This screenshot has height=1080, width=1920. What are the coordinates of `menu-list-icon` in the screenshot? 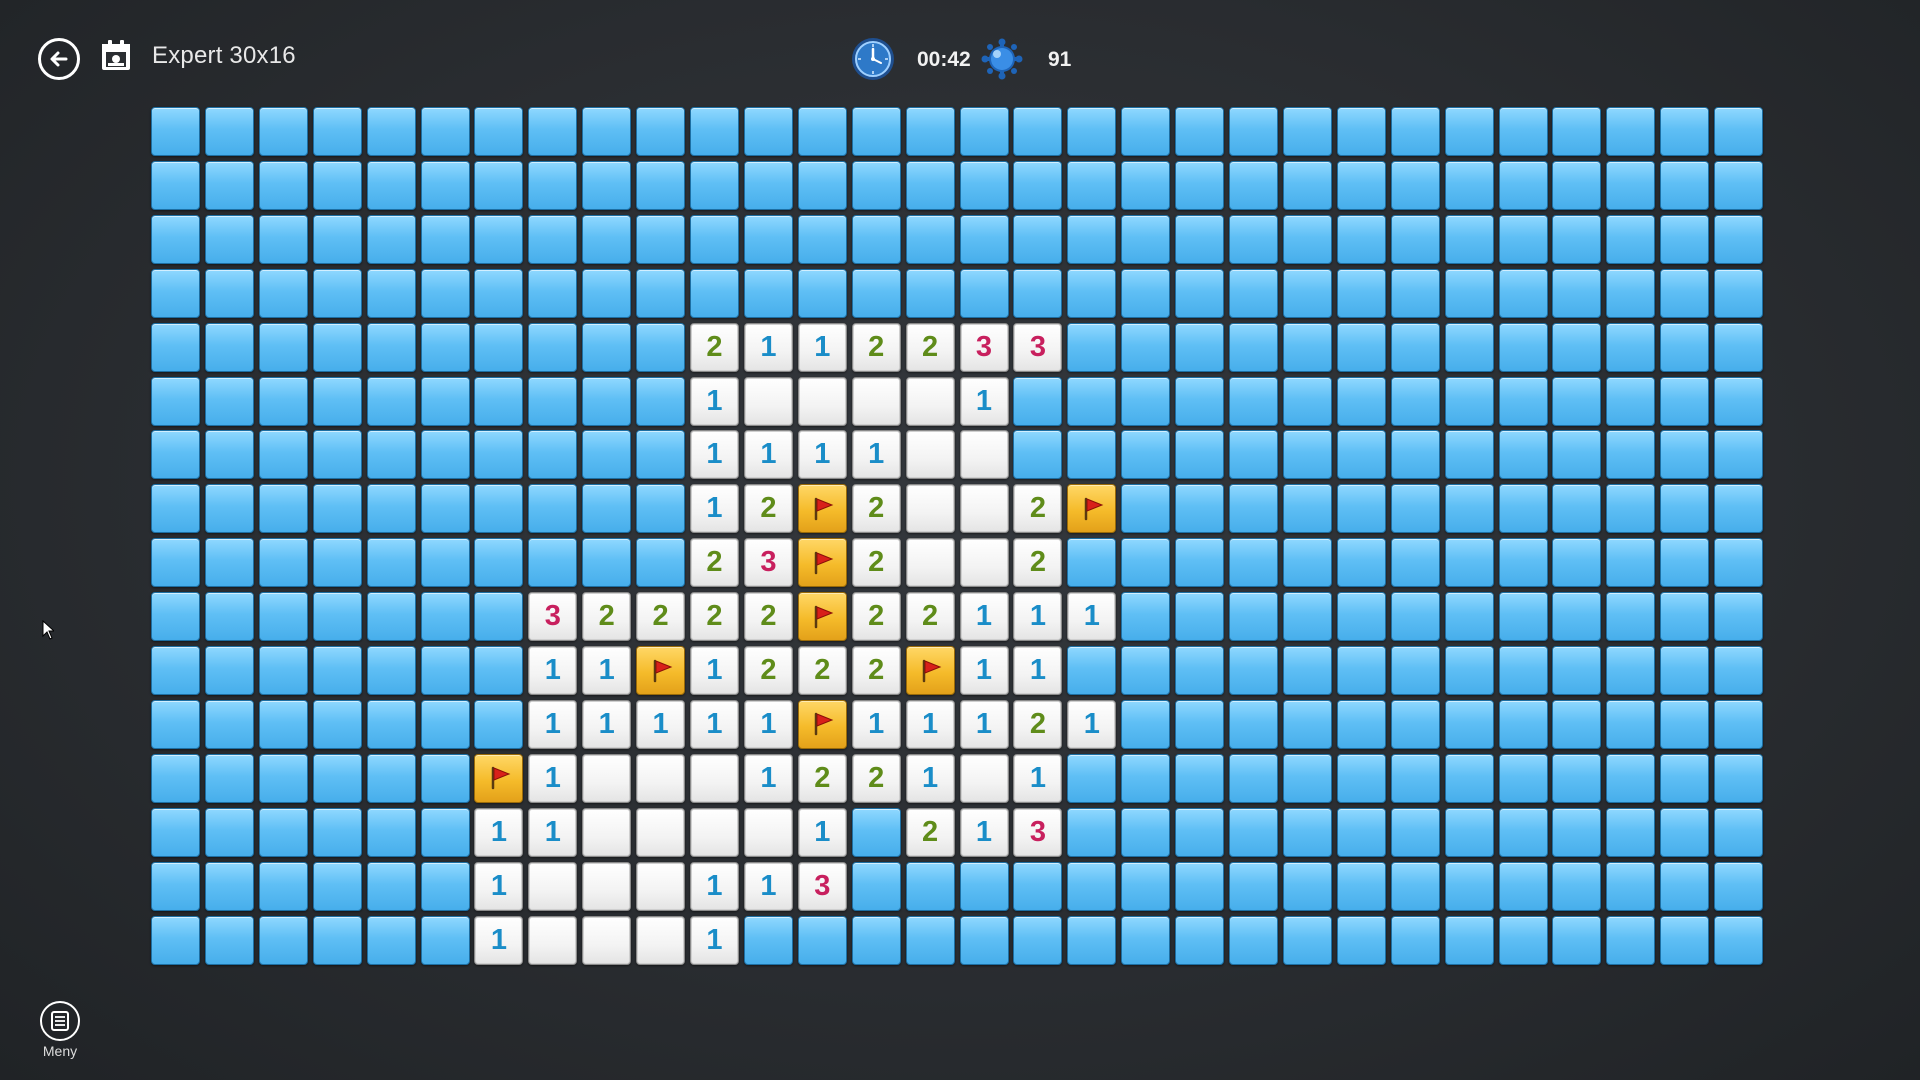 It's located at (60, 1021).